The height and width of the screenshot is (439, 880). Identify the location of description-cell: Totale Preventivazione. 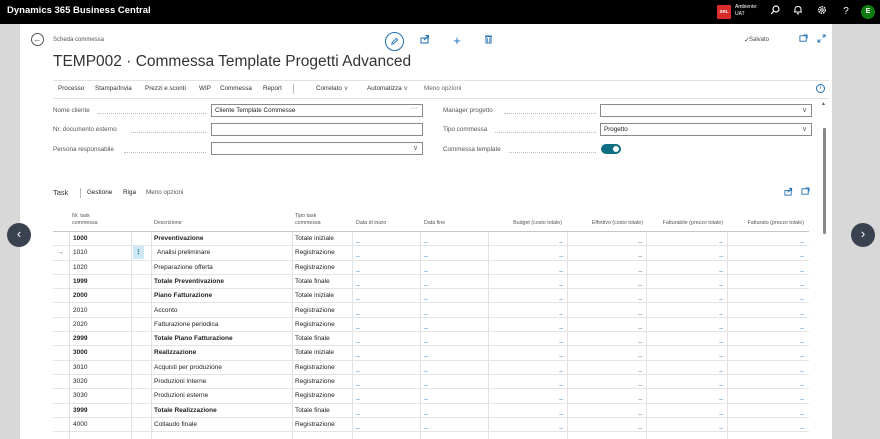
(223, 282).